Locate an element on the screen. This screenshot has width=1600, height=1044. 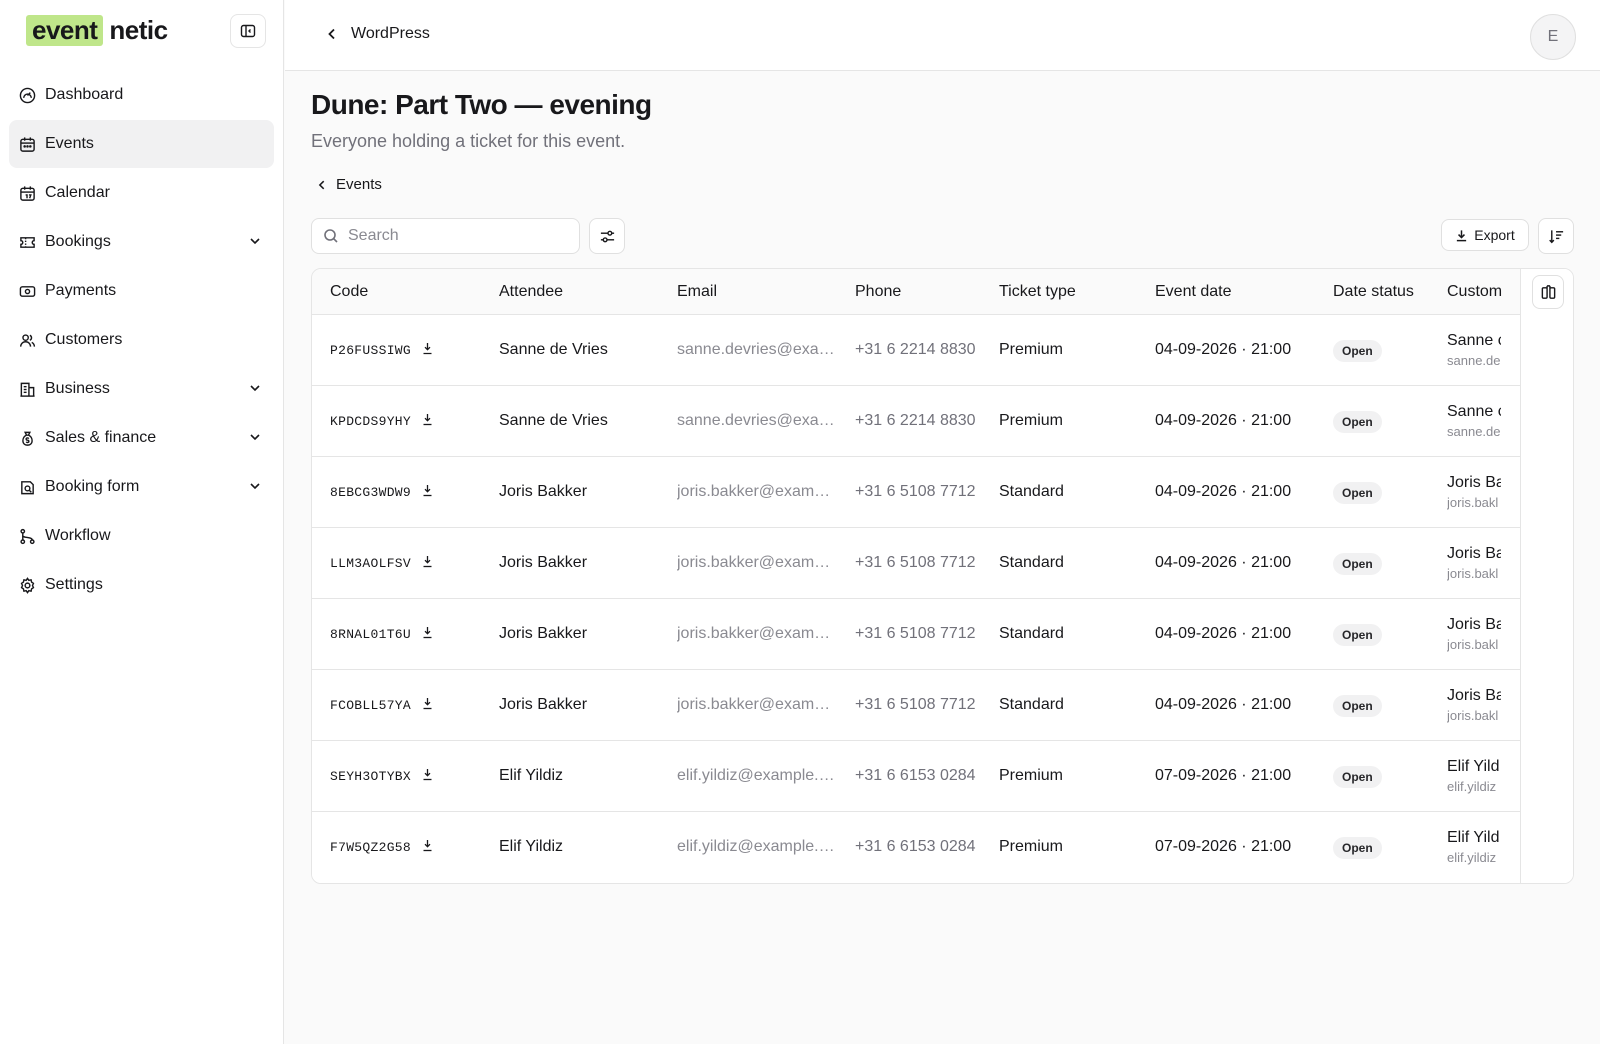
back-to-wordpress-link: WordPress is located at coordinates (377, 34).